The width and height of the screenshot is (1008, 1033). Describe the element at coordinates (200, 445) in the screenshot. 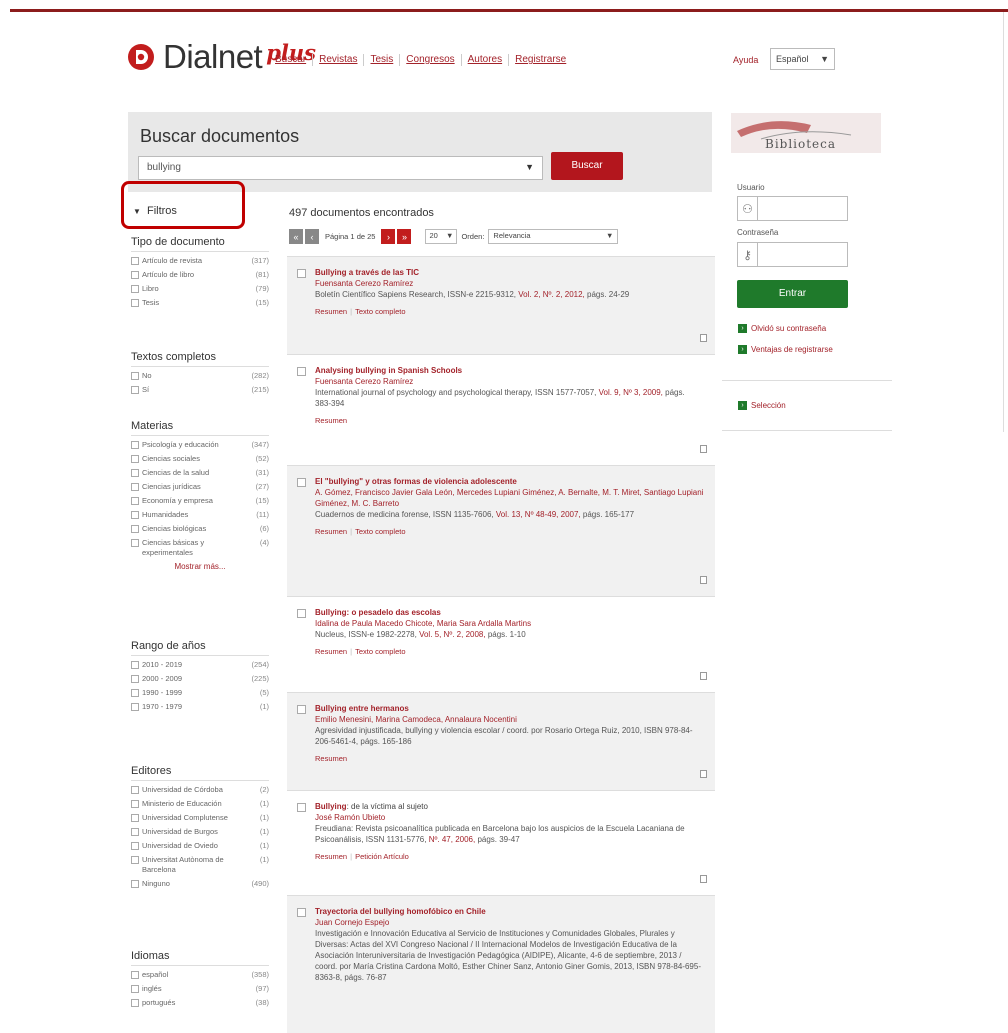

I see `filter-option: Psicología y educación (347)` at that location.